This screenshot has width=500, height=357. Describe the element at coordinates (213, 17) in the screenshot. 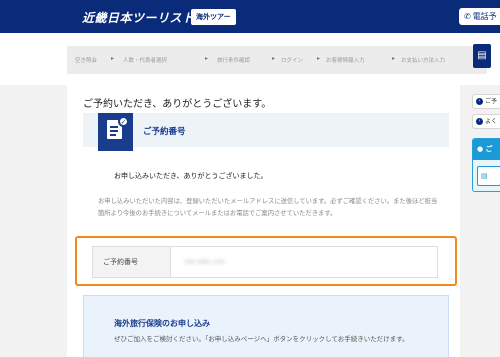

I see `overseas-tour-badge: 海外ツアー` at that location.